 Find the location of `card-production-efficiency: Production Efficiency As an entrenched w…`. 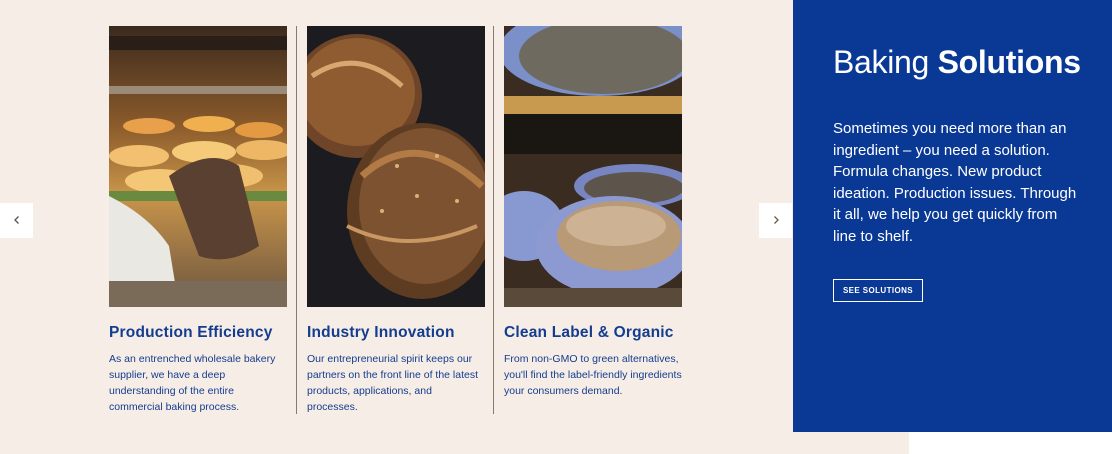

card-production-efficiency: Production Efficiency As an entrenched w… is located at coordinates (198, 220).